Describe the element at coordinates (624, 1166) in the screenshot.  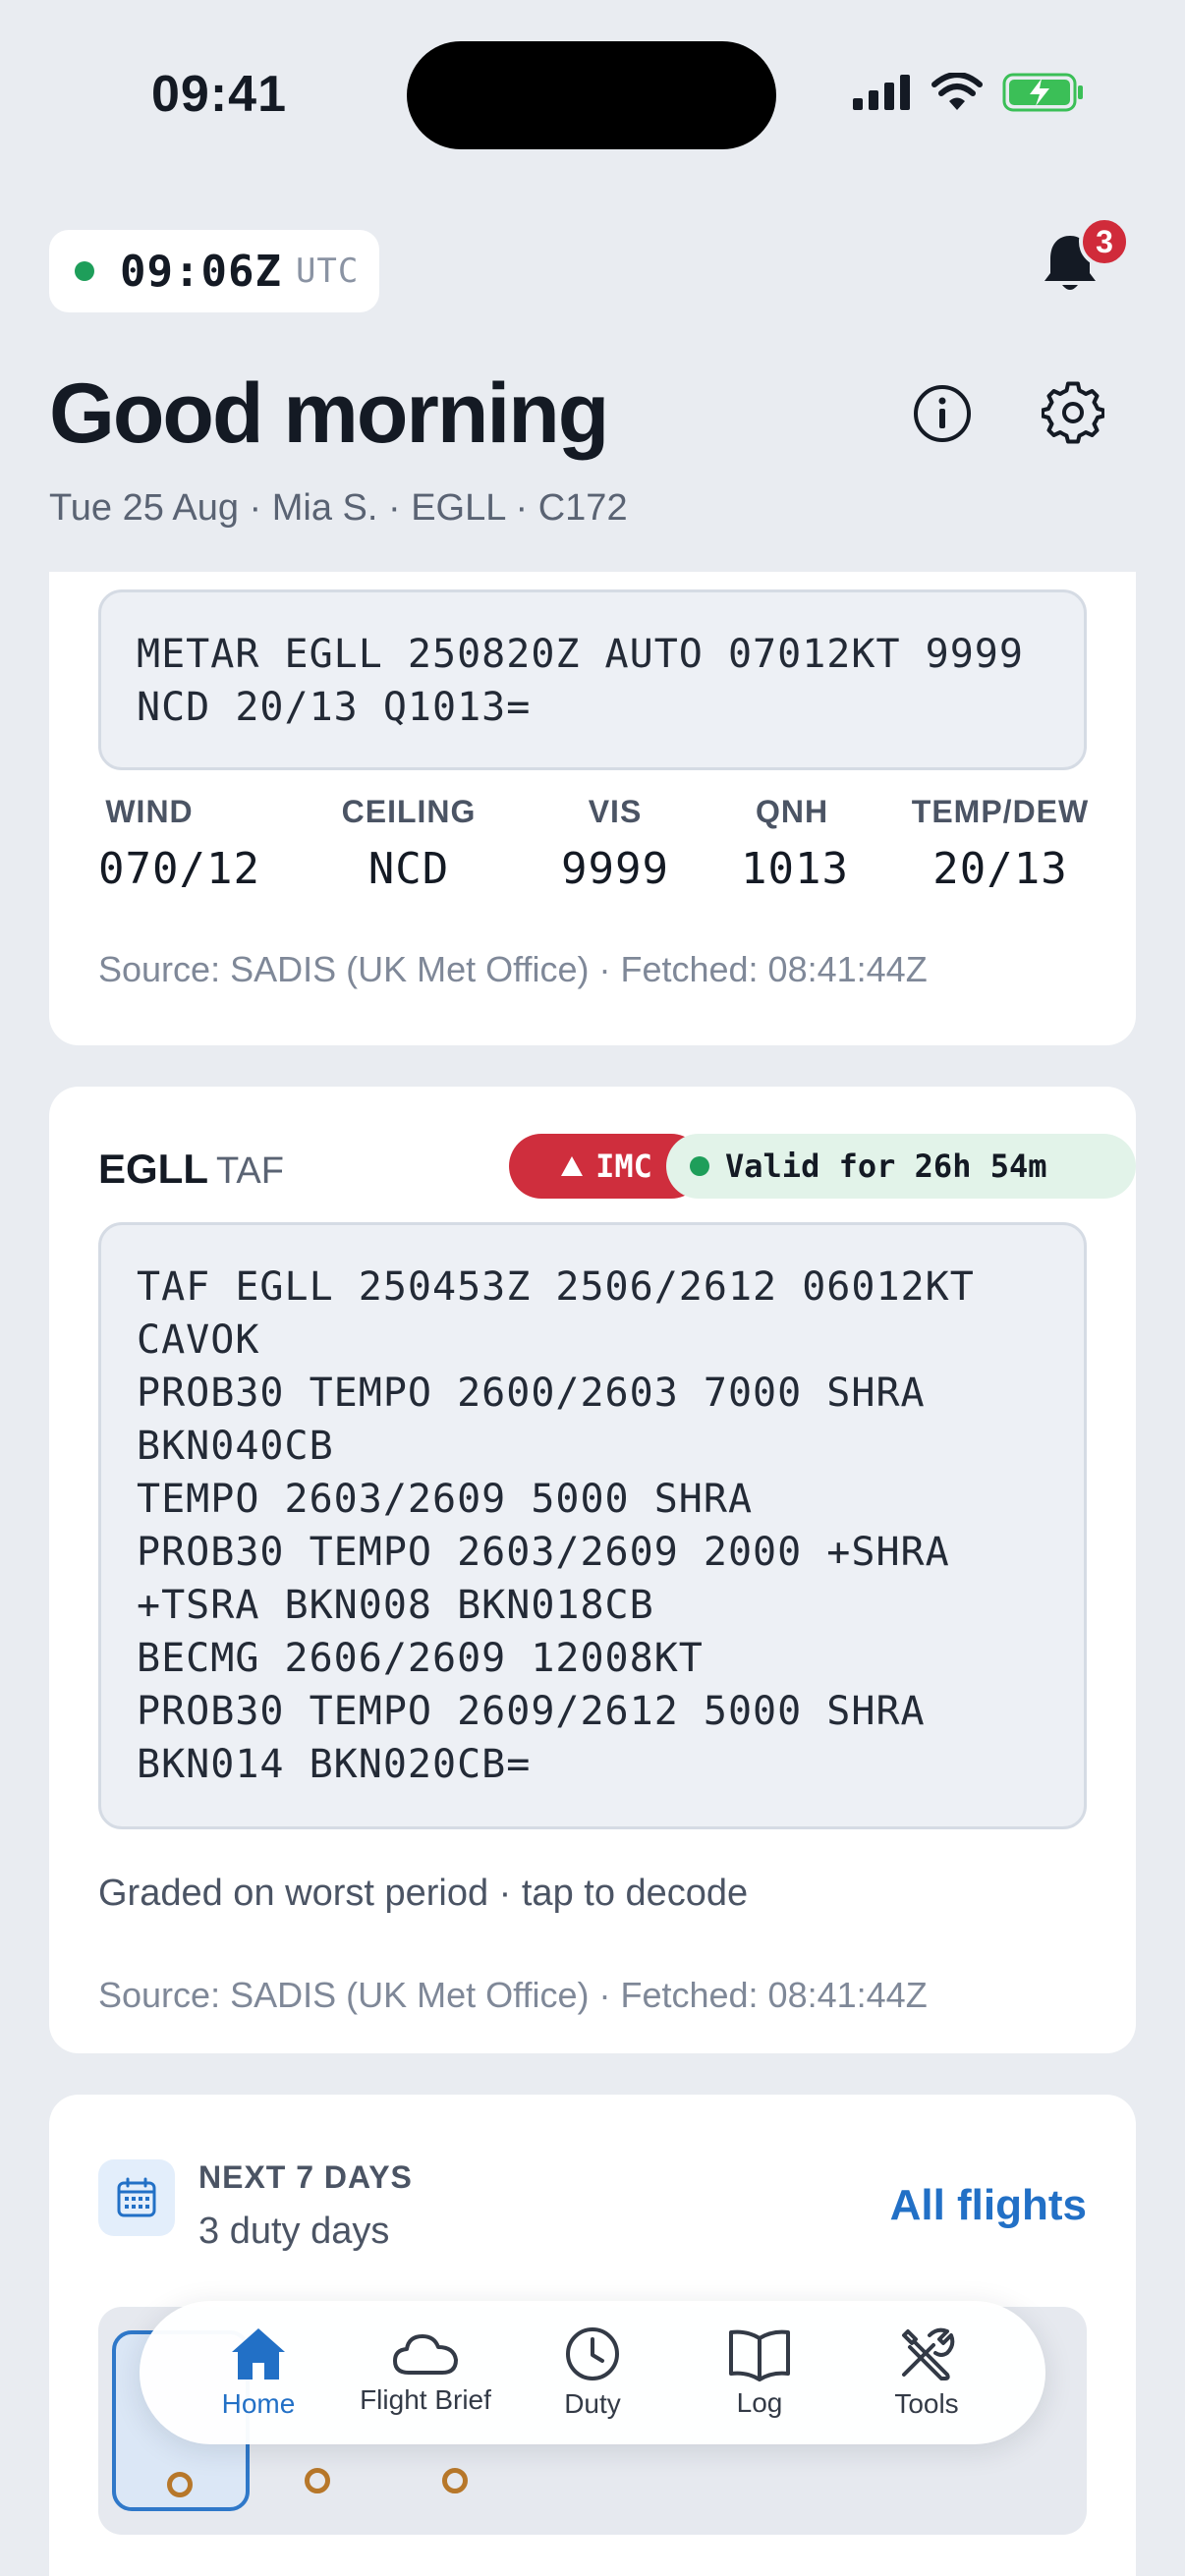
I see `flight-category-label: IMC` at that location.